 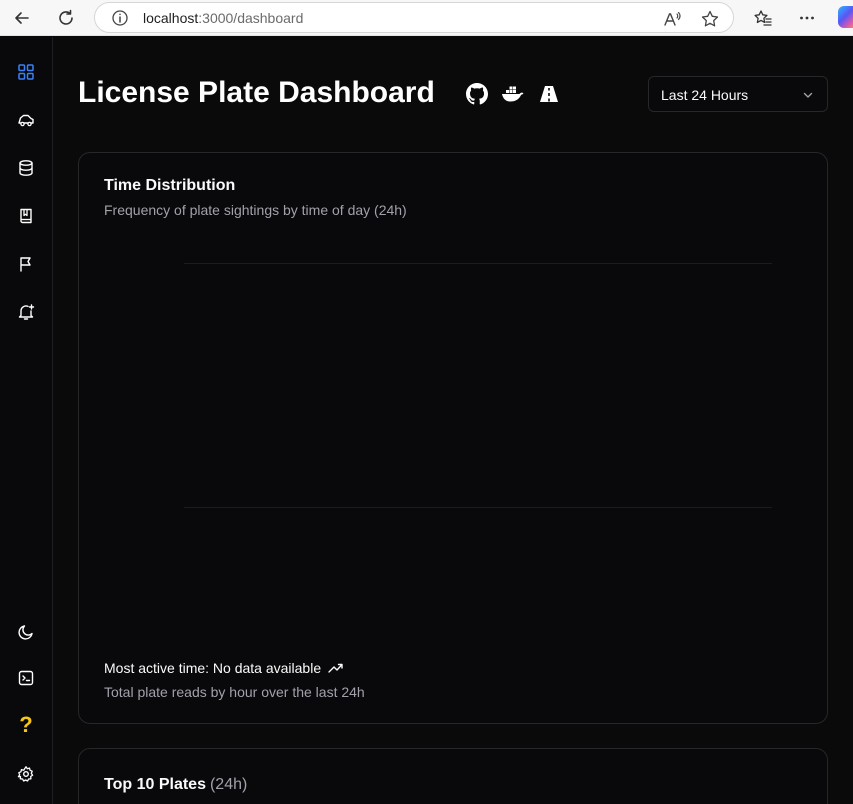 I want to click on more-horizontal-icon, so click(x=807, y=18).